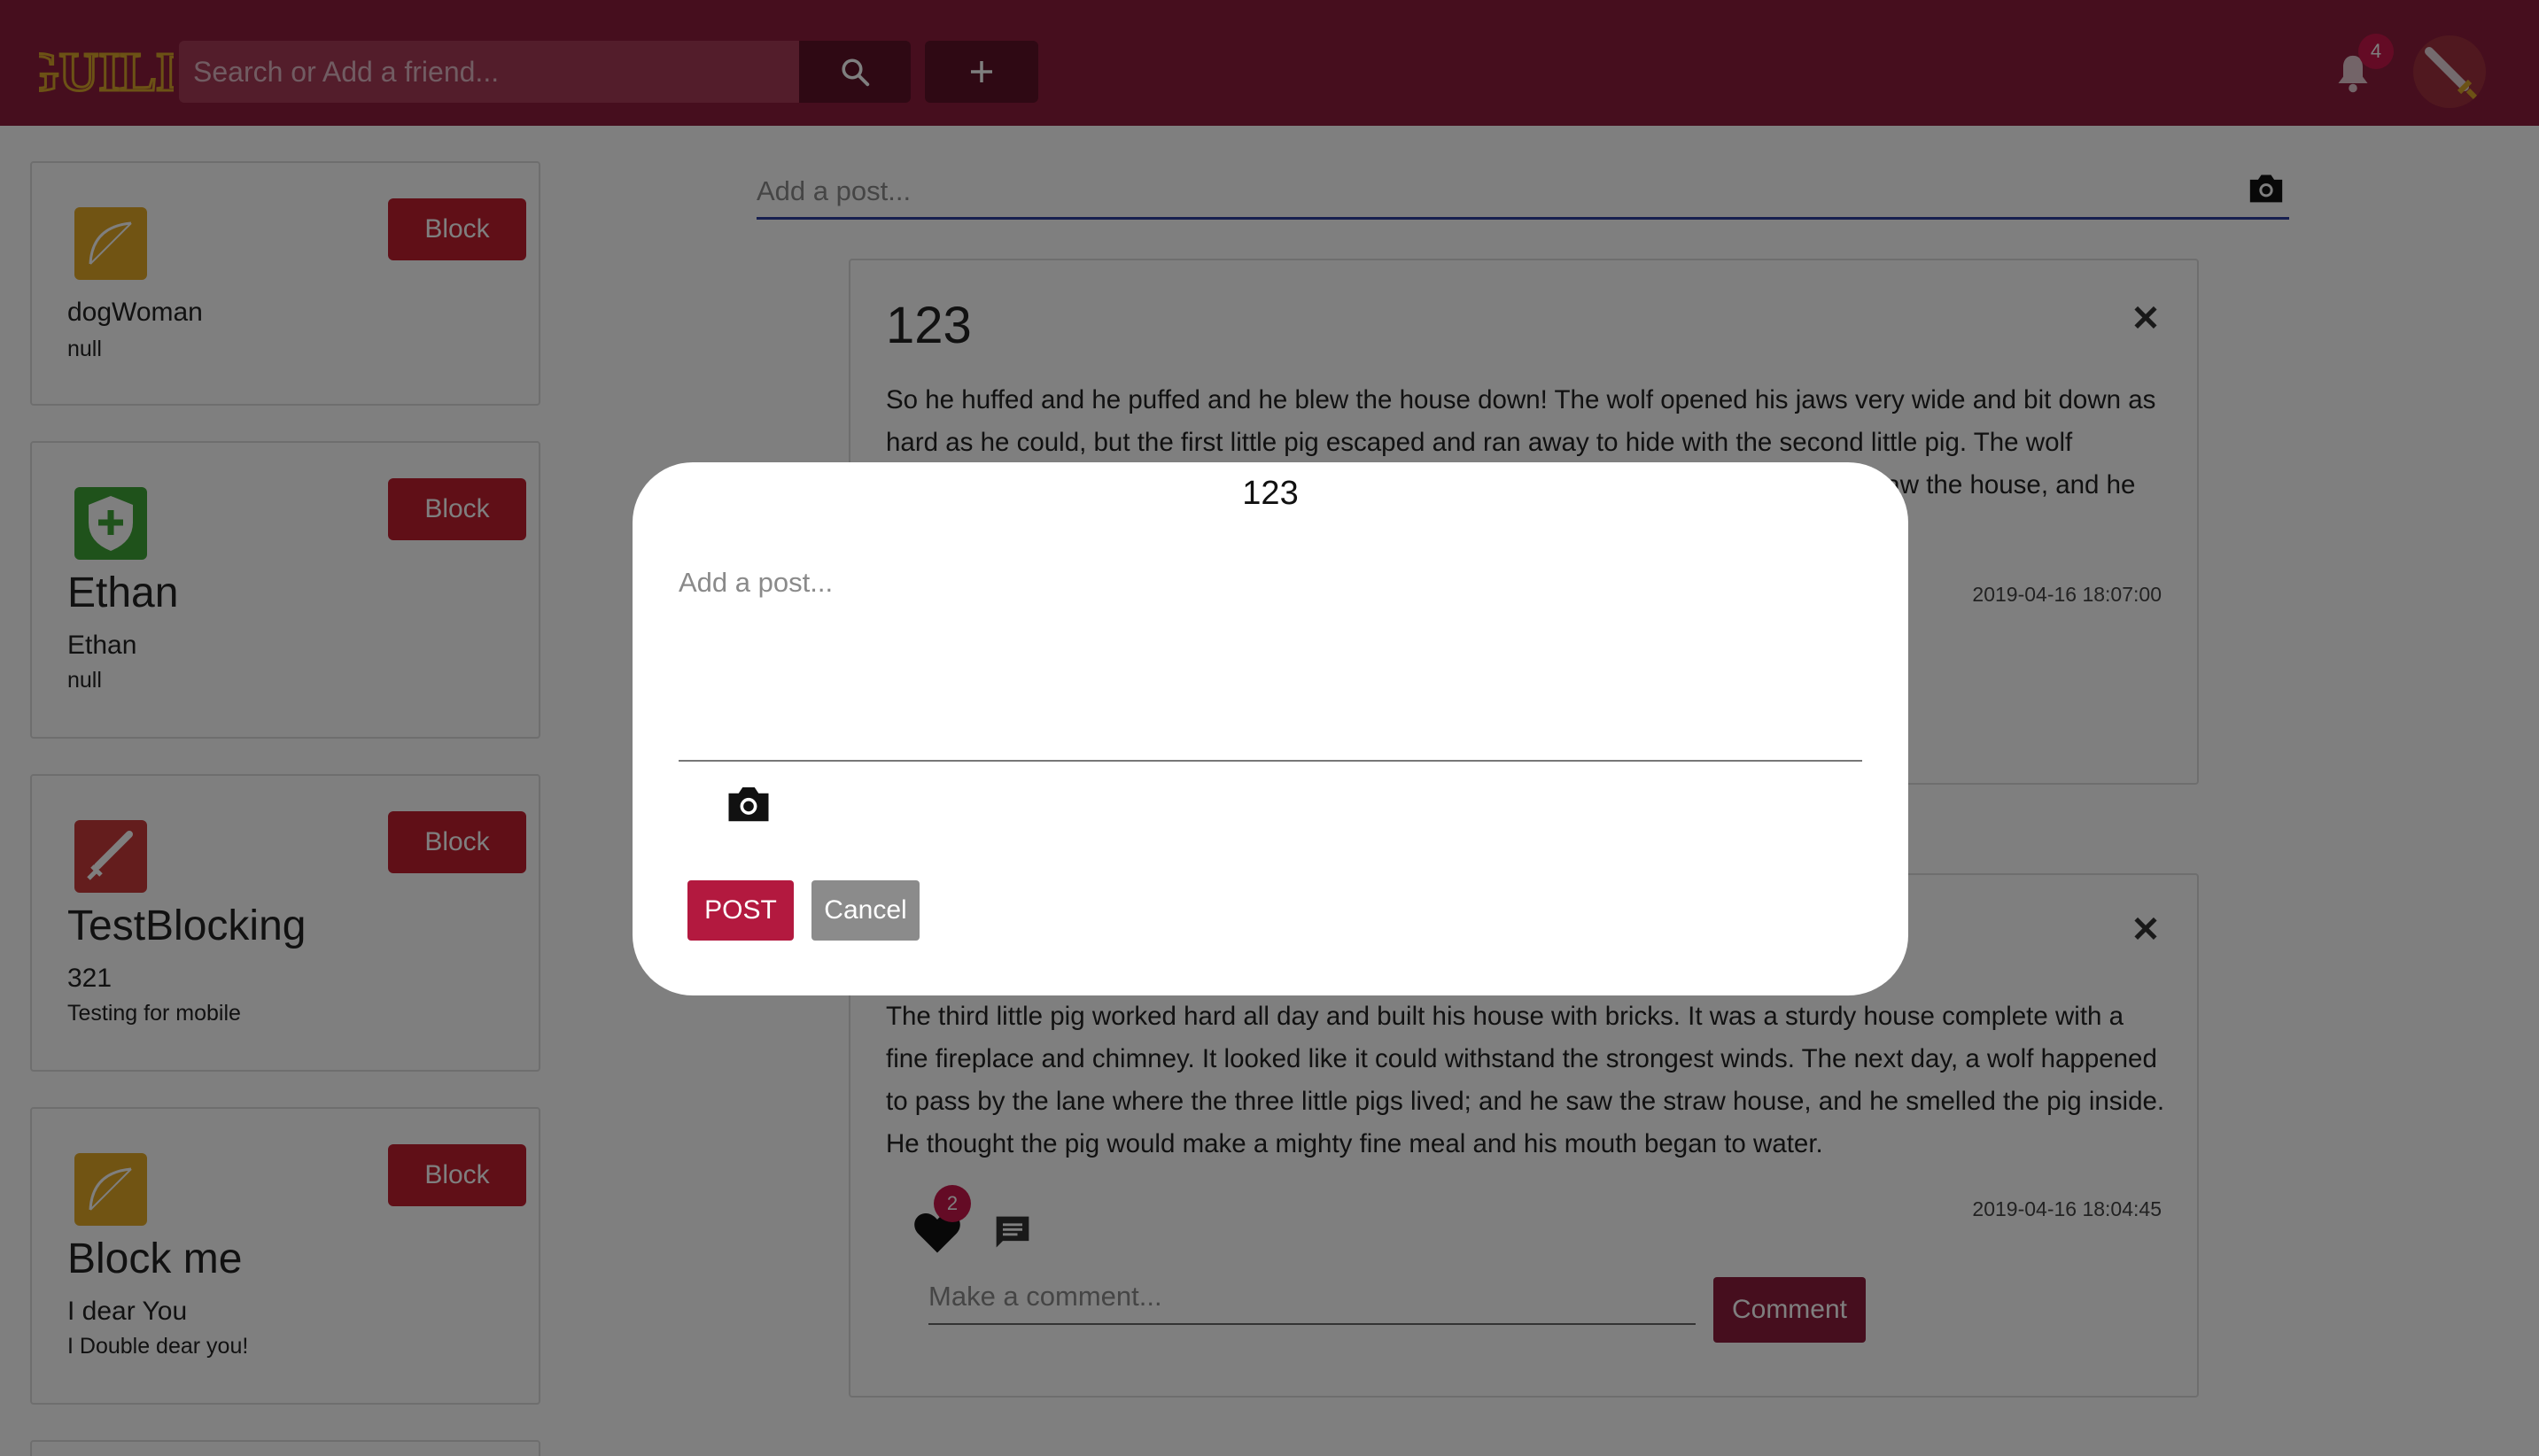  Describe the element at coordinates (1270, 664) in the screenshot. I see `post-text-input` at that location.